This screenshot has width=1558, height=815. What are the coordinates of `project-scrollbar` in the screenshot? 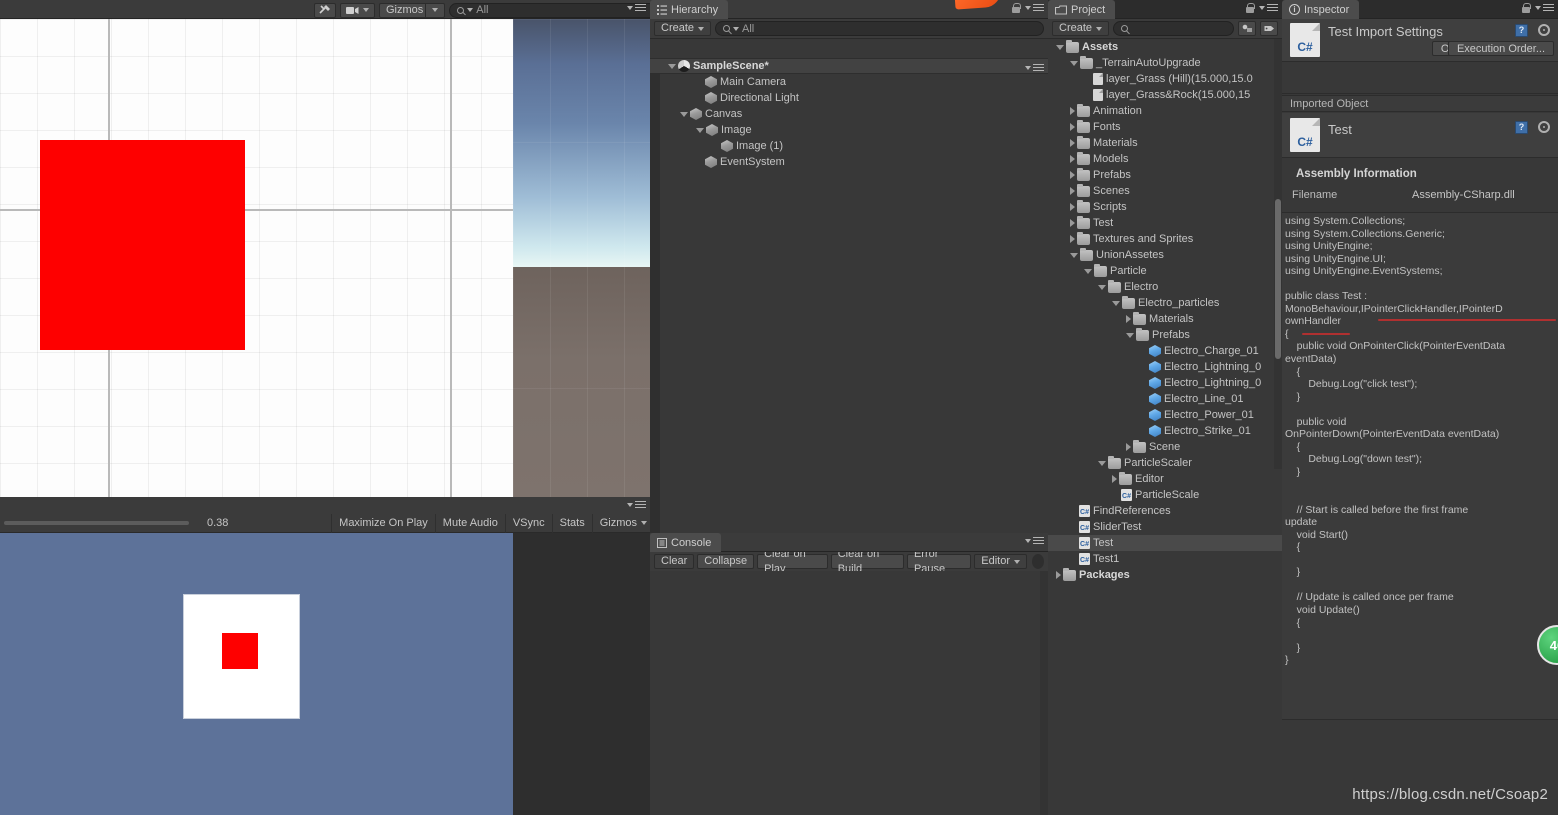 It's located at (1278, 254).